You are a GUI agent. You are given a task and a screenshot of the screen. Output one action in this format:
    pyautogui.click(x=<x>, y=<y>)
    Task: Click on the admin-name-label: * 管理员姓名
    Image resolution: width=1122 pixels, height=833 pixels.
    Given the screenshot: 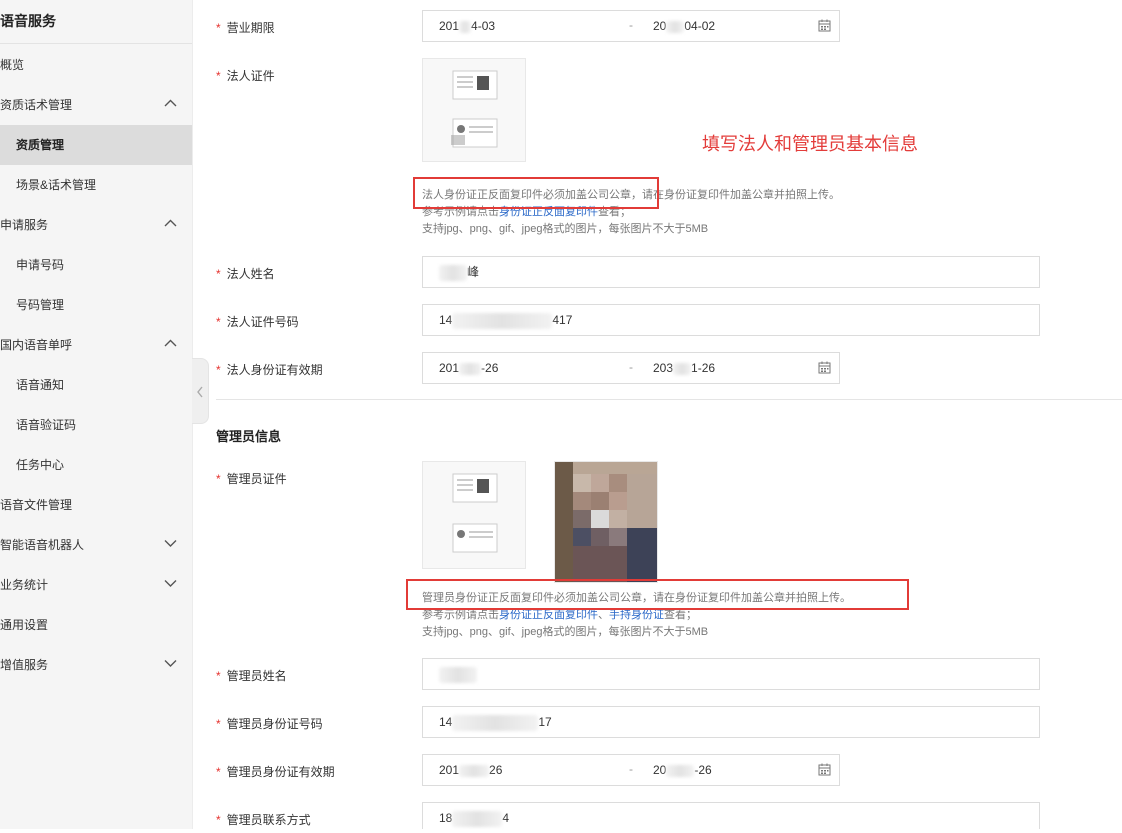 What is the action you would take?
    pyautogui.click(x=251, y=675)
    